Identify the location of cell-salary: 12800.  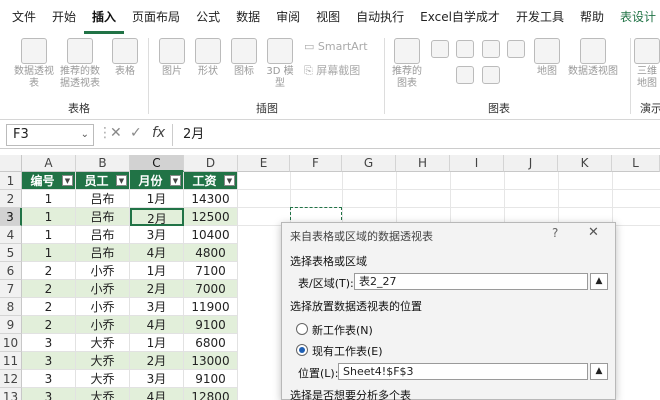
(211, 394).